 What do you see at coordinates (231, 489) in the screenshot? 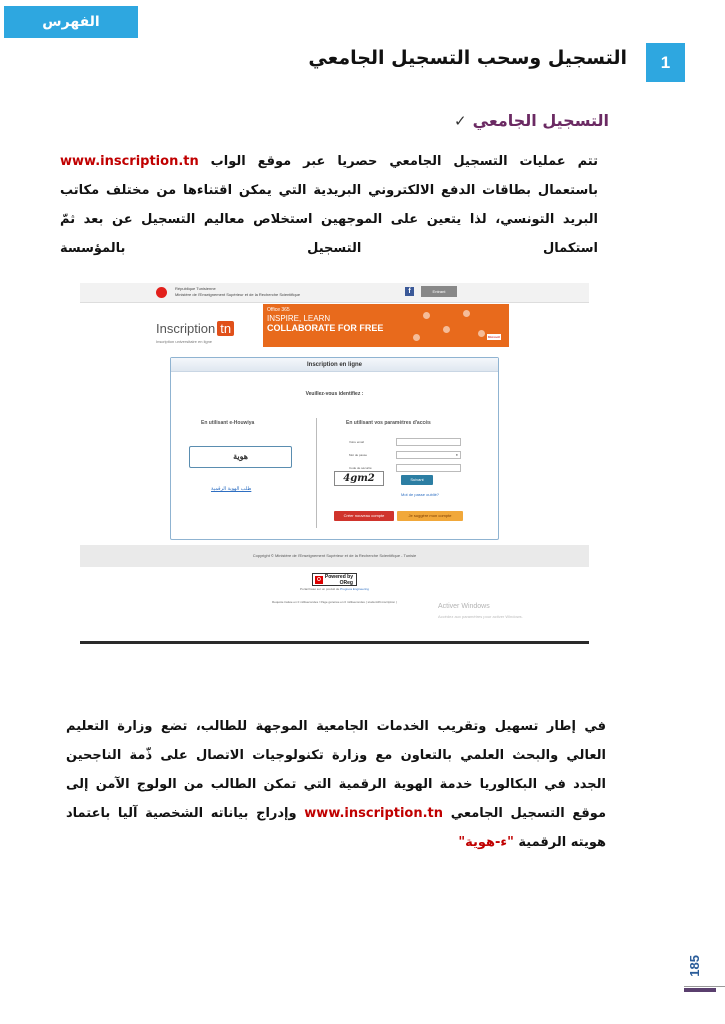
I see `ehouwiya-request-link: طلب الهوية الرقمية` at bounding box center [231, 489].